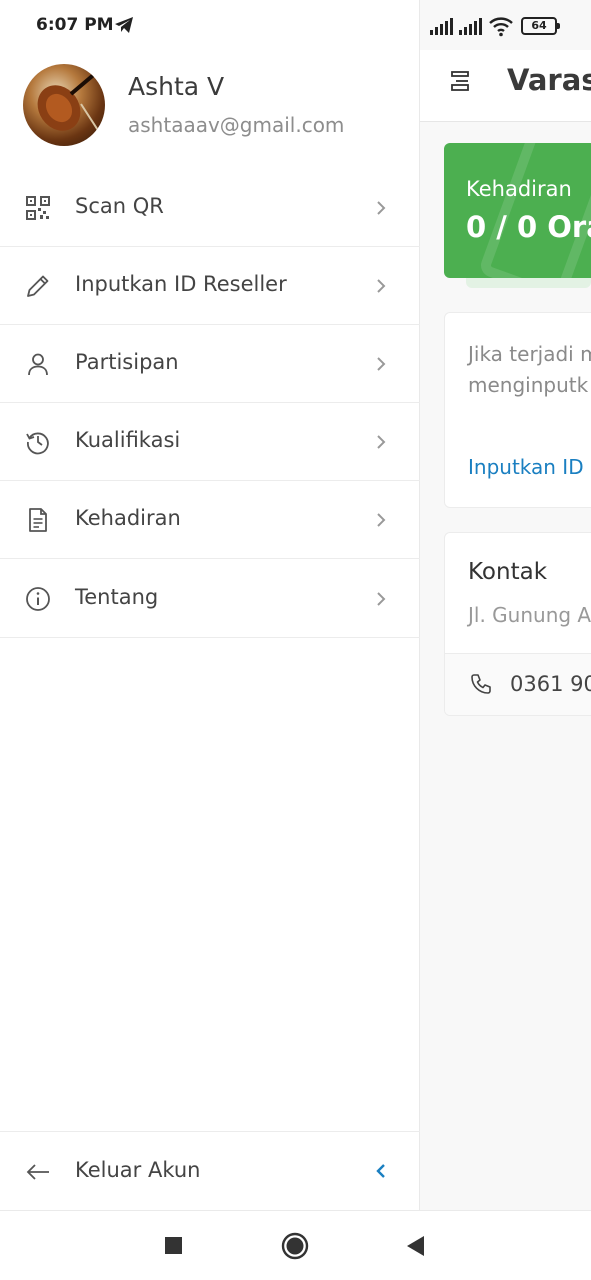 The image size is (591, 1280). Describe the element at coordinates (549, 80) in the screenshot. I see `app-title: Varash` at that location.